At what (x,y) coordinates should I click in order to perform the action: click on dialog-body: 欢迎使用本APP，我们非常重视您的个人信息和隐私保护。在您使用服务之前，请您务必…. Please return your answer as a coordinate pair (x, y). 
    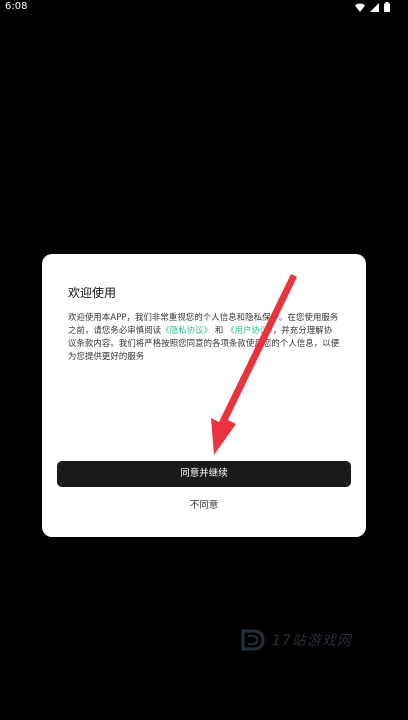
    Looking at the image, I should click on (204, 337).